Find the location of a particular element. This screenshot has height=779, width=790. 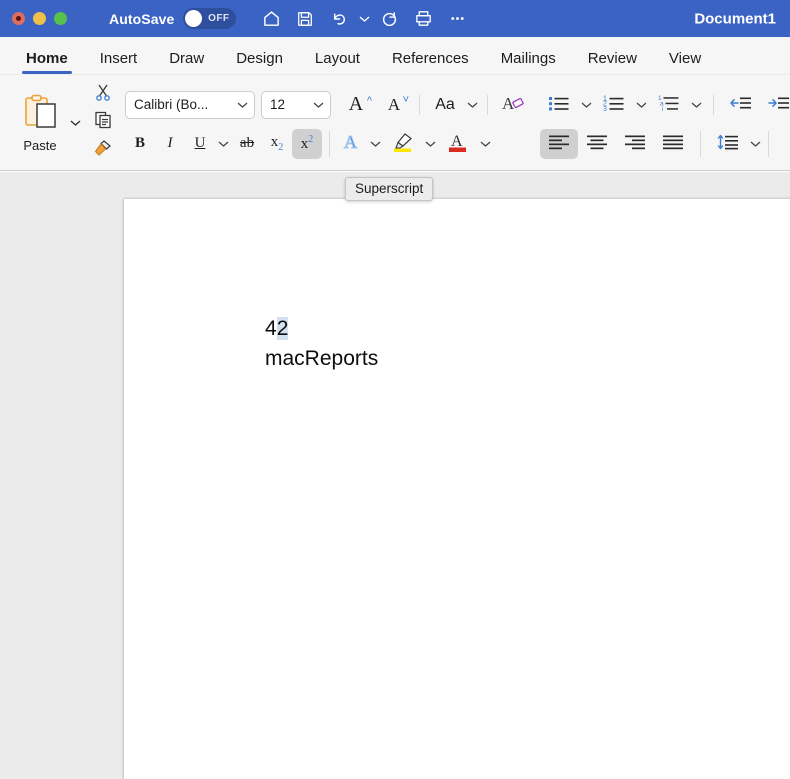

more-options-icon is located at coordinates (457, 19).